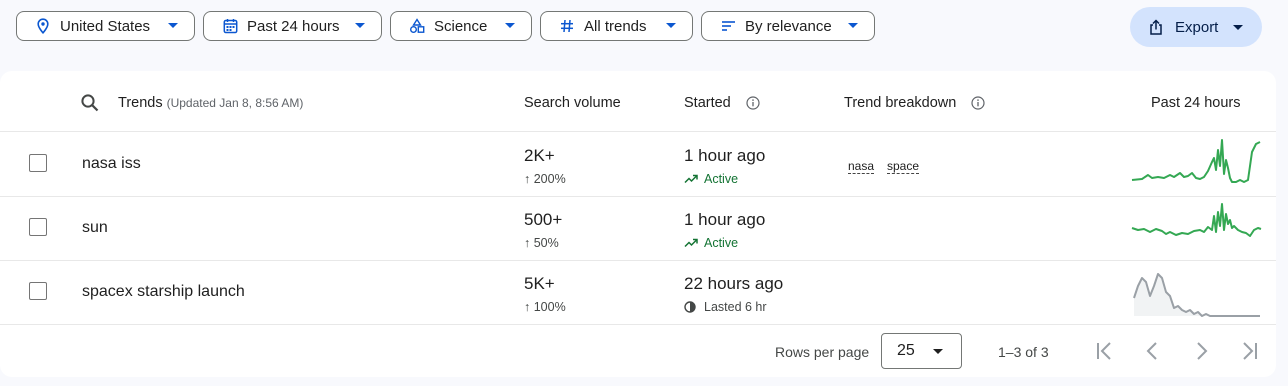  What do you see at coordinates (903, 167) in the screenshot?
I see `breakdown-term: space` at bounding box center [903, 167].